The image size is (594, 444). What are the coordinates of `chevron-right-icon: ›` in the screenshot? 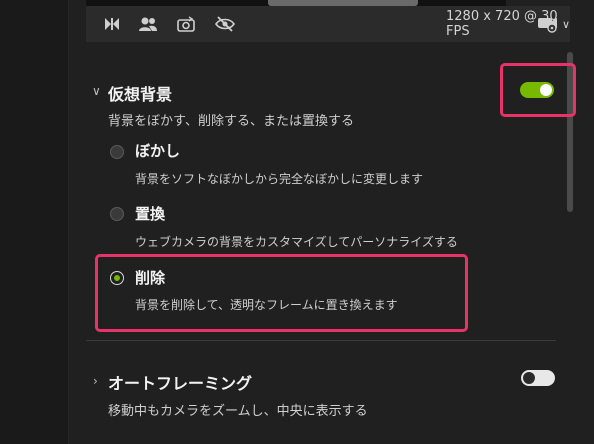 It's located at (95, 381).